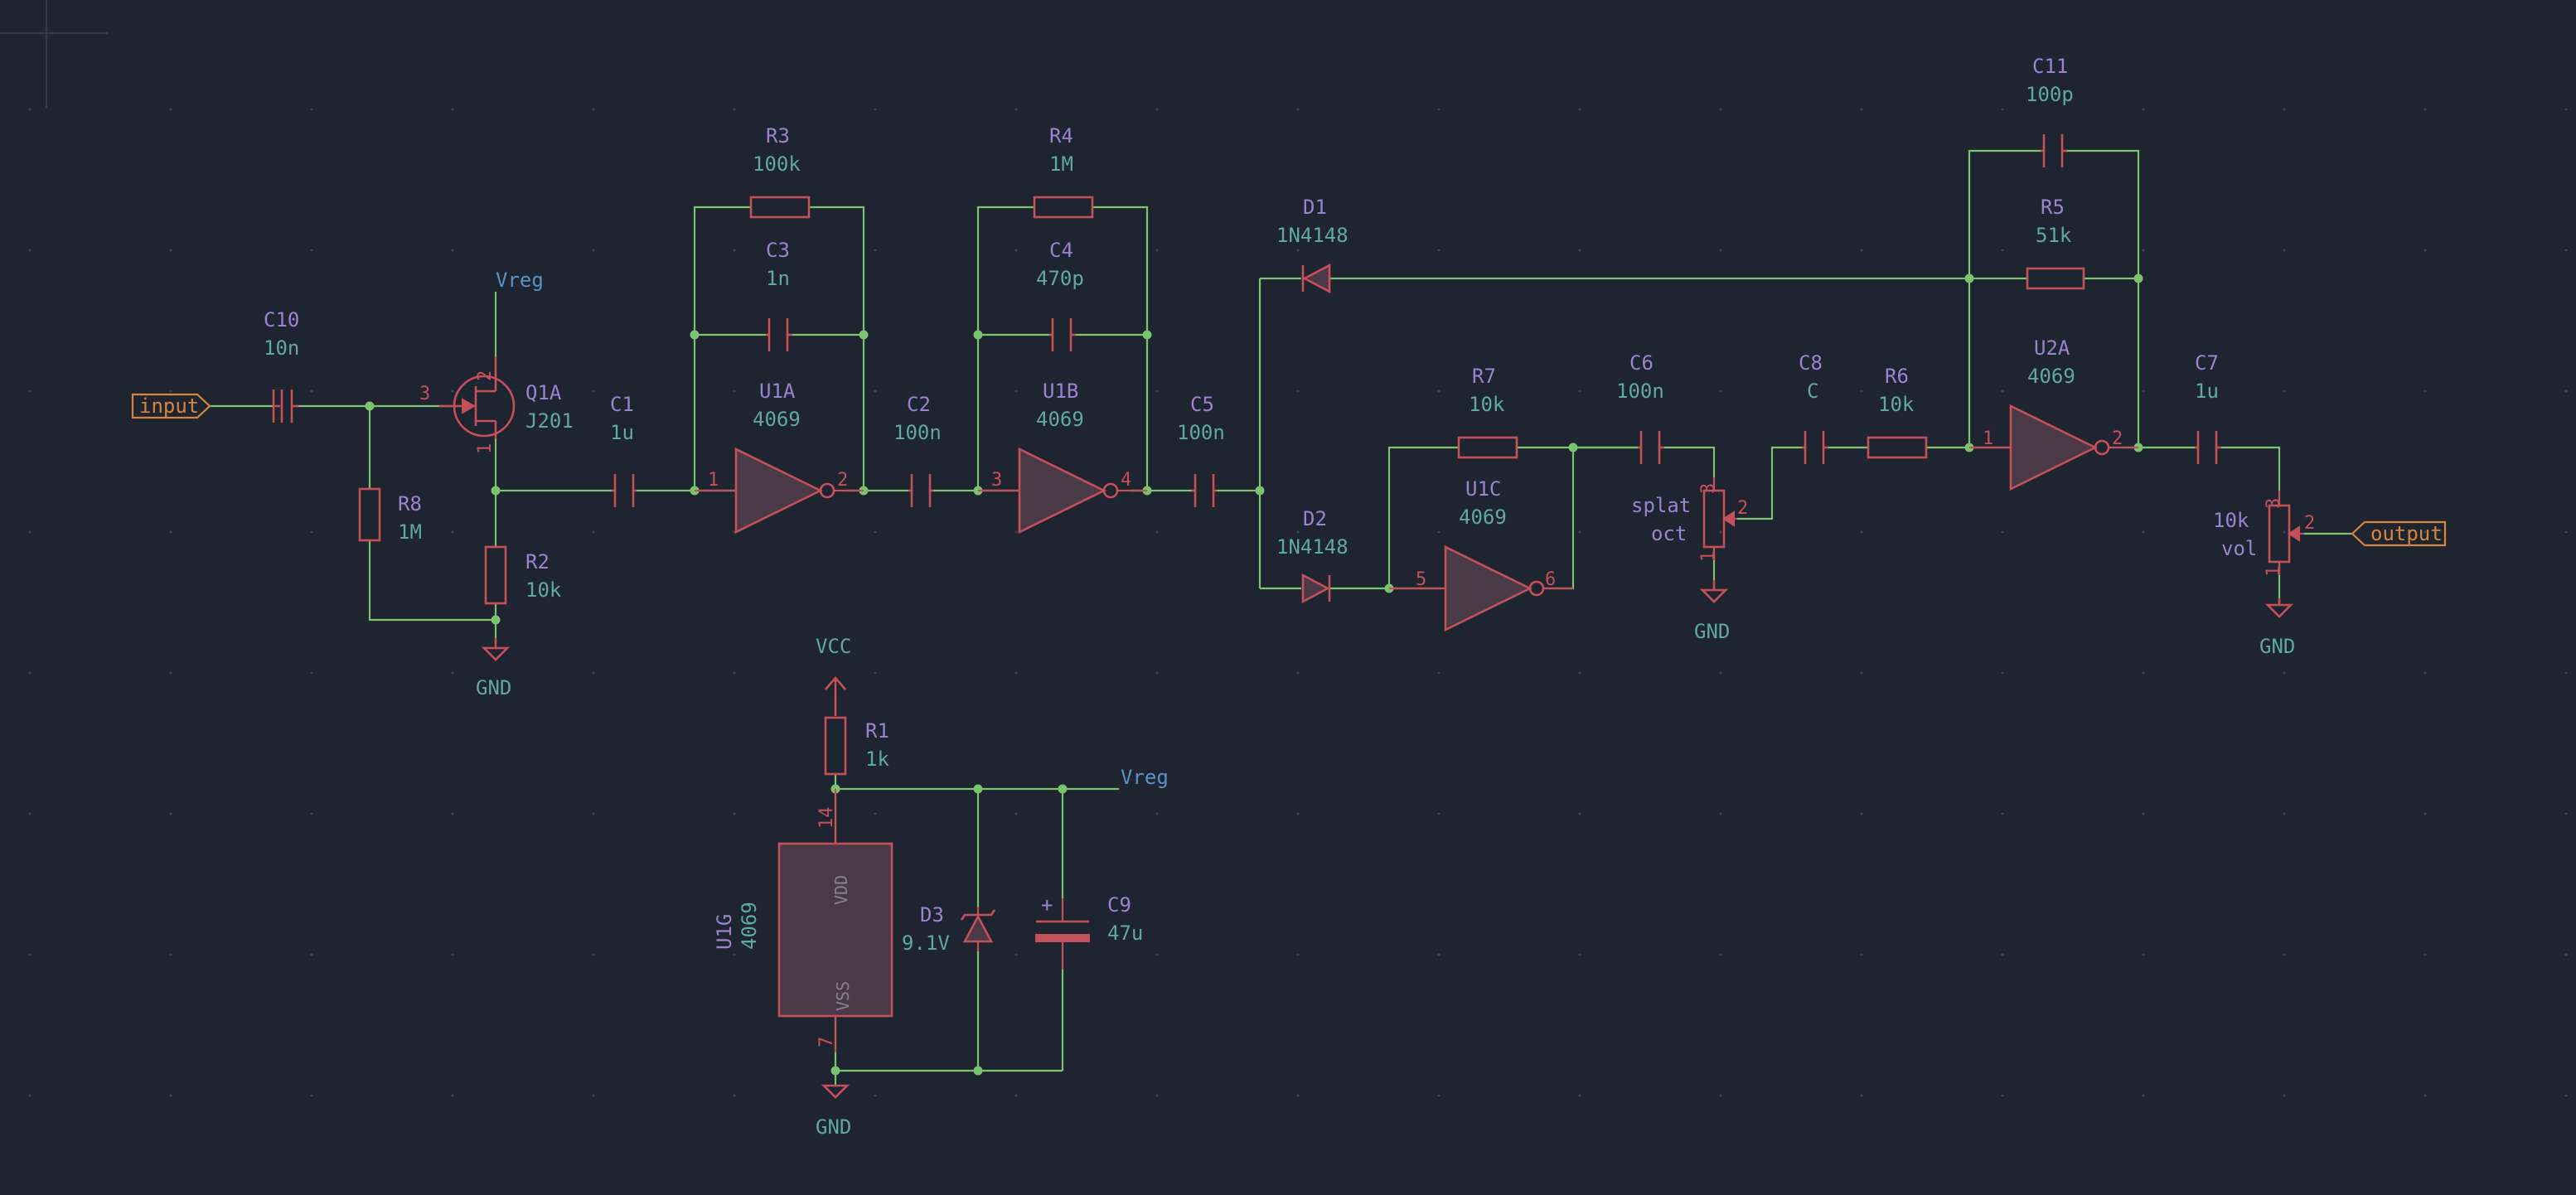  I want to click on ic-u1g-power: 14 7 VDD VSS U1G 4069, so click(803, 920).